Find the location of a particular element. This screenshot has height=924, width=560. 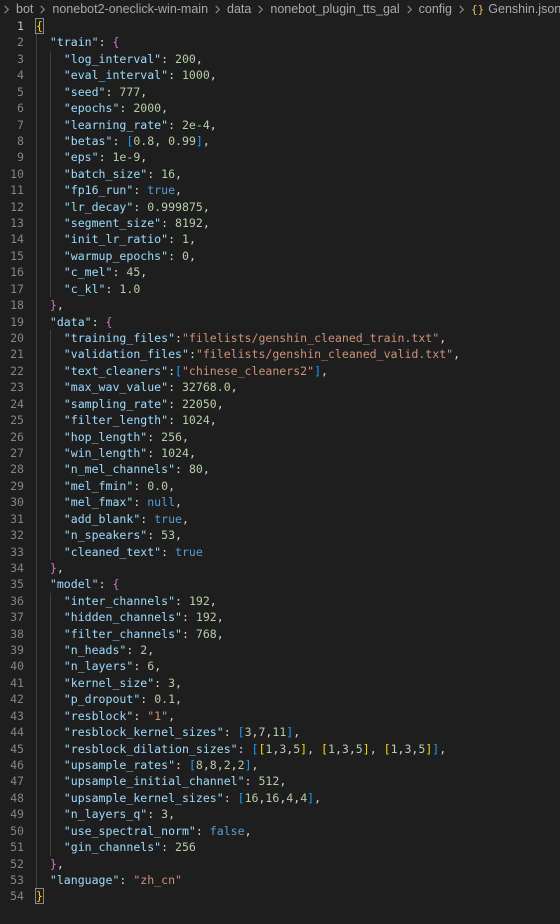

code-line: 29 "mel_fmin": 0.0, is located at coordinates (280, 486).